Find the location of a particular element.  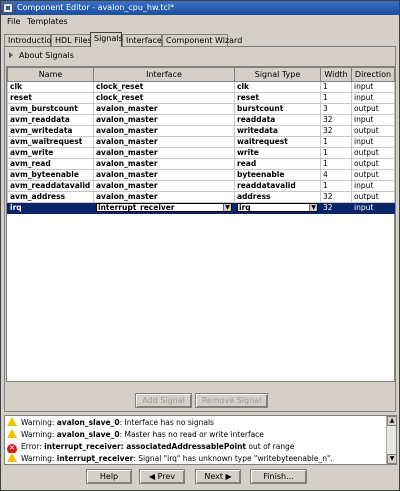

about-signals-toggle: About Signals is located at coordinates (41, 56).